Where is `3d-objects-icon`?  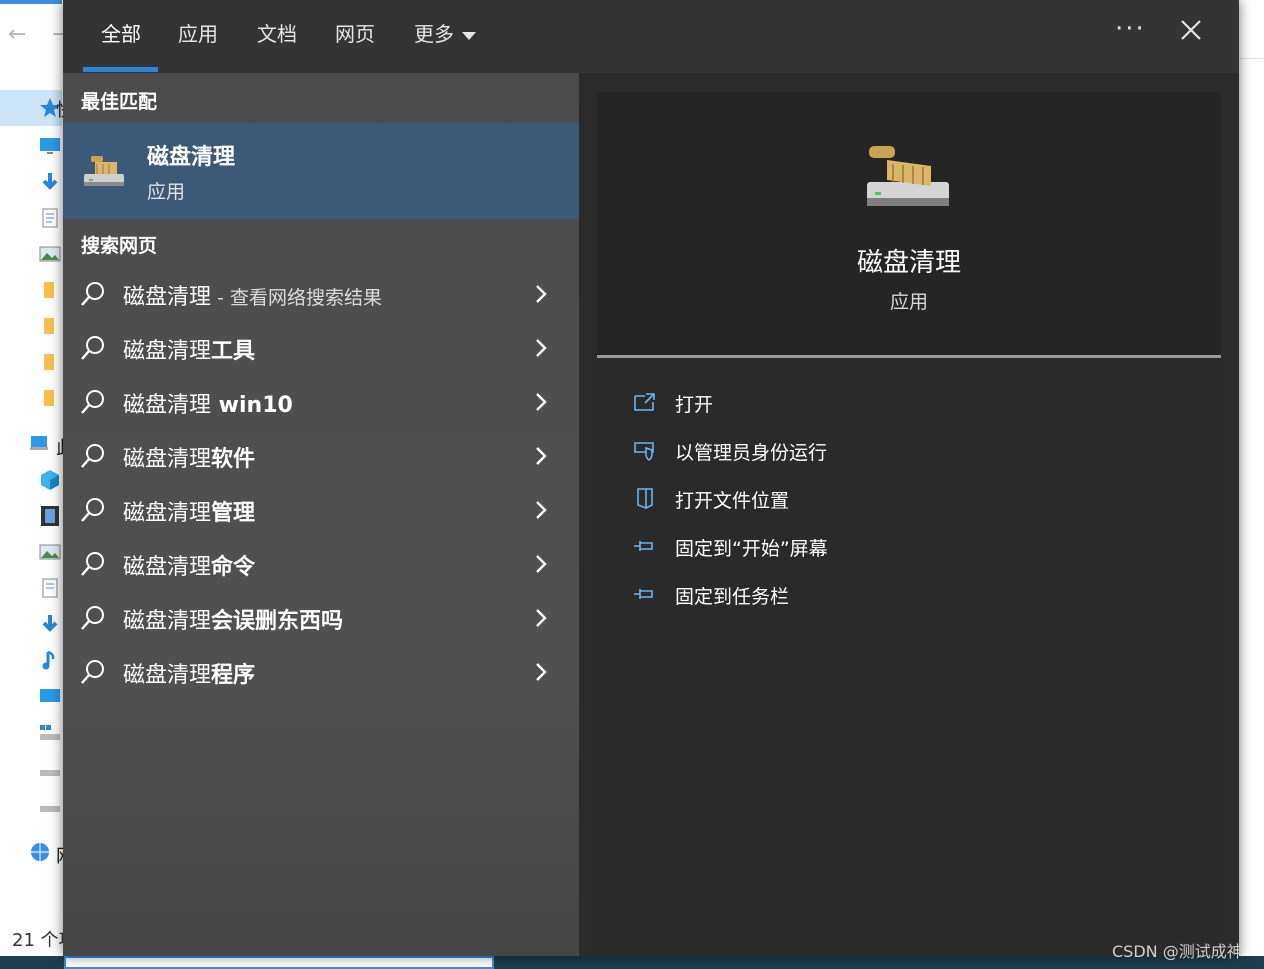 3d-objects-icon is located at coordinates (50, 480).